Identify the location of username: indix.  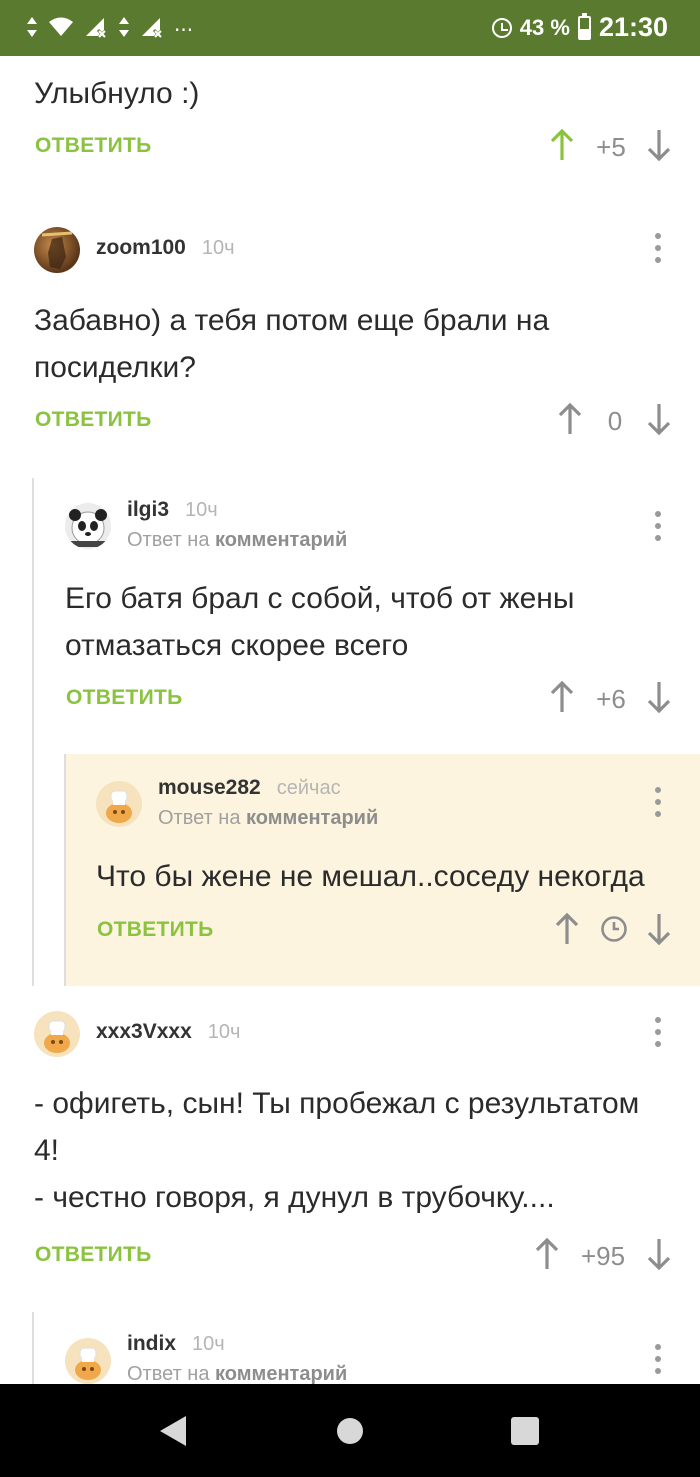
(151, 1344).